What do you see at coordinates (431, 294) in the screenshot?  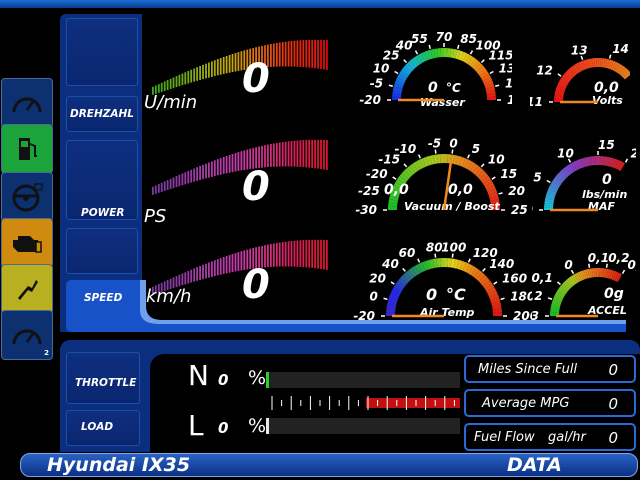 I see `air-temp-value: 0` at bounding box center [431, 294].